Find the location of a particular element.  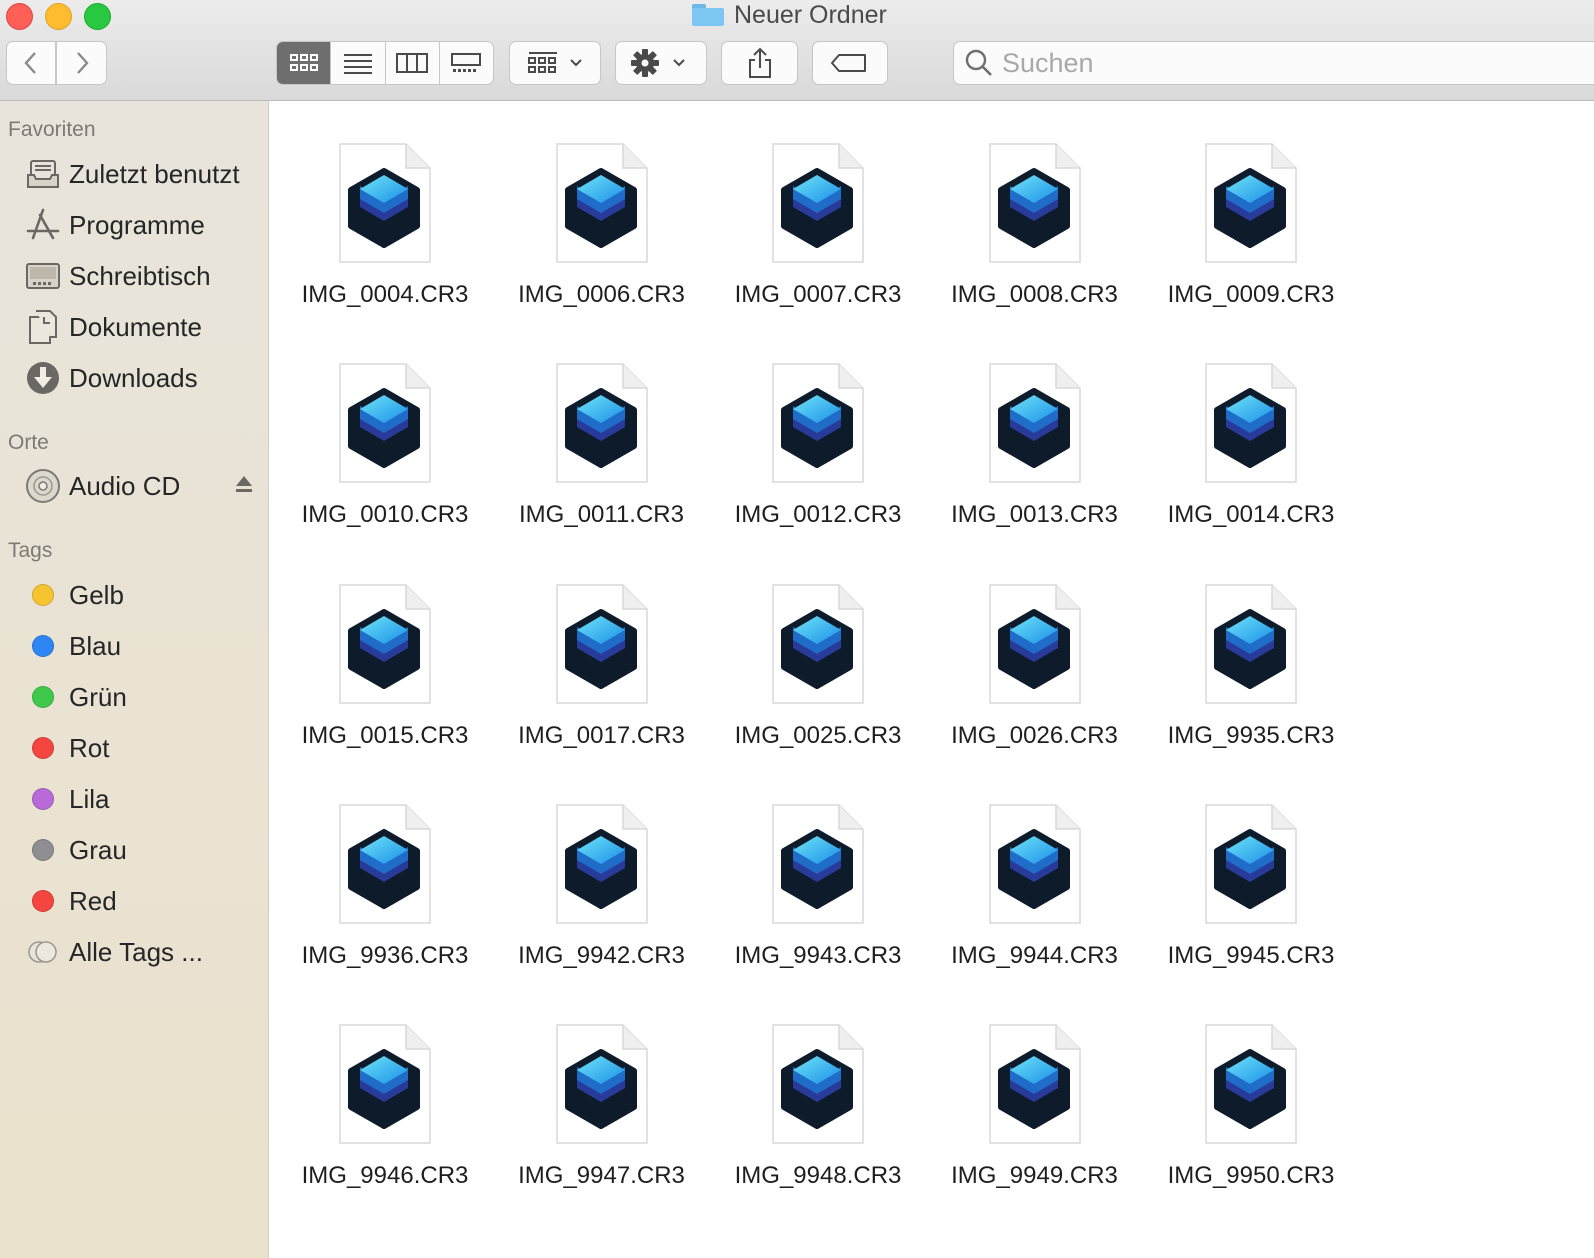

file-name: IMG_9946.CR3 is located at coordinates (385, 1176).